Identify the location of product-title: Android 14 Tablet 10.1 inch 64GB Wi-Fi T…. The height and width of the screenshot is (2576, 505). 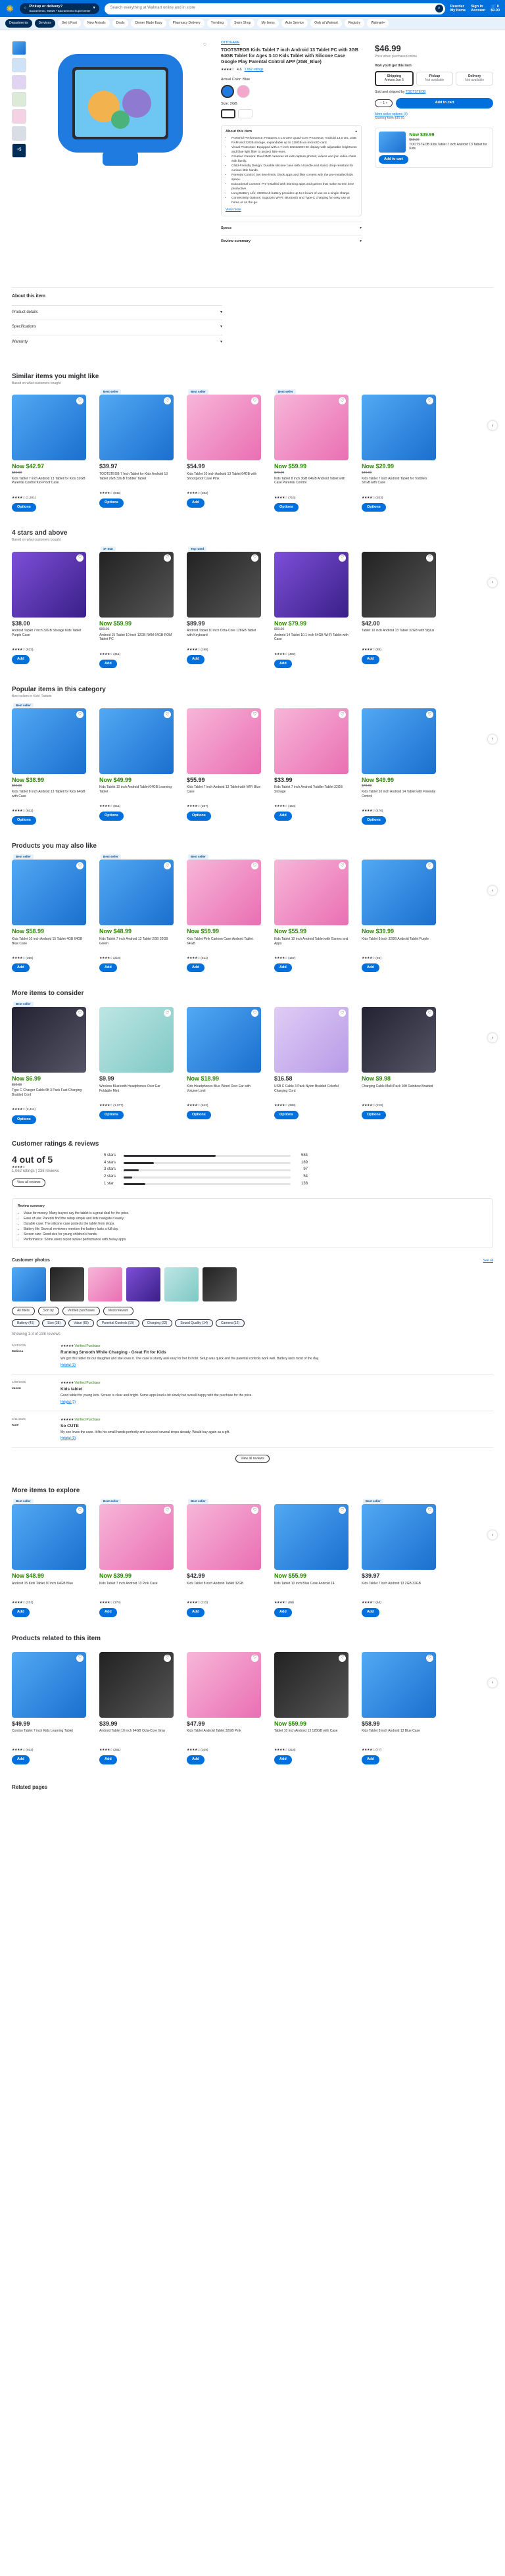
(312, 642).